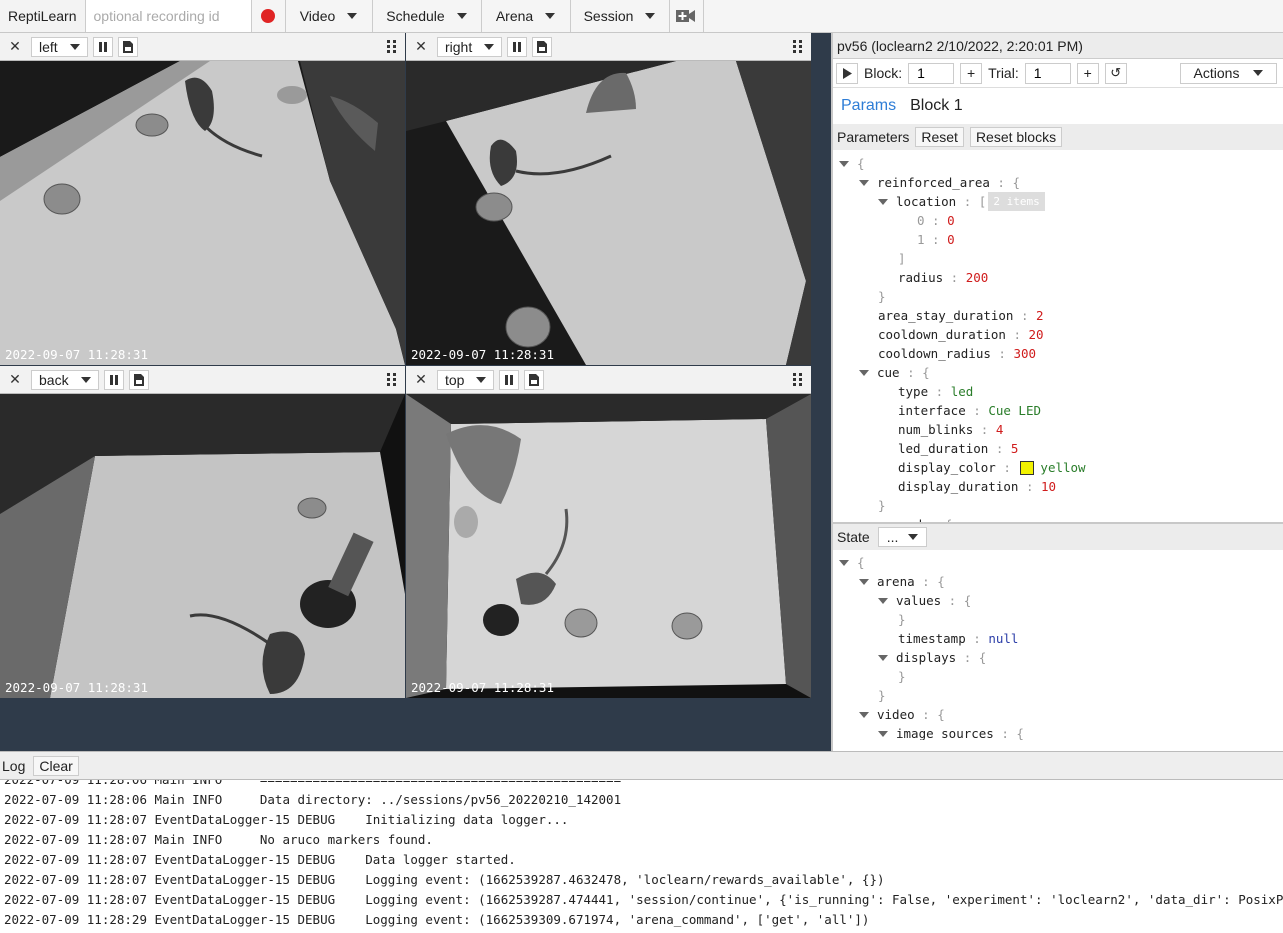  I want to click on tab-block-1: Block 1, so click(936, 106).